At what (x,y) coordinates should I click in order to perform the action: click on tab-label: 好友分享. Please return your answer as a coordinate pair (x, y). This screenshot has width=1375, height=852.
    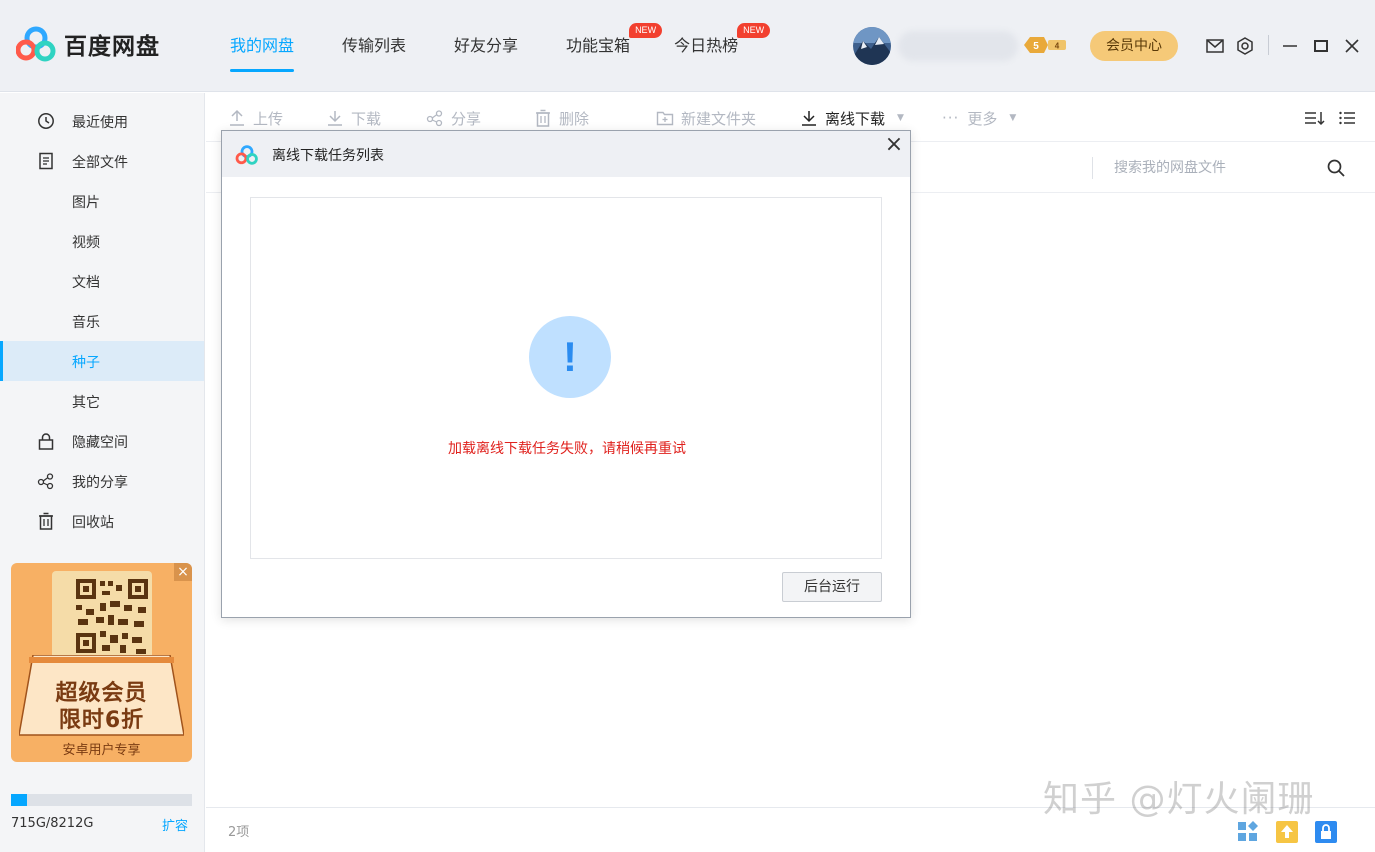
    Looking at the image, I should click on (486, 45).